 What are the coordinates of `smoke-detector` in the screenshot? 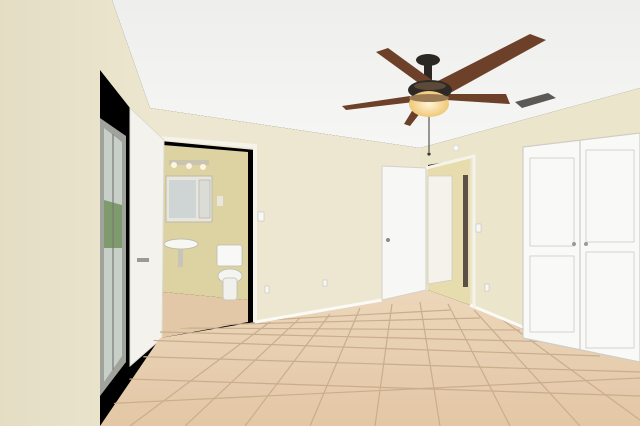 It's located at (456, 148).